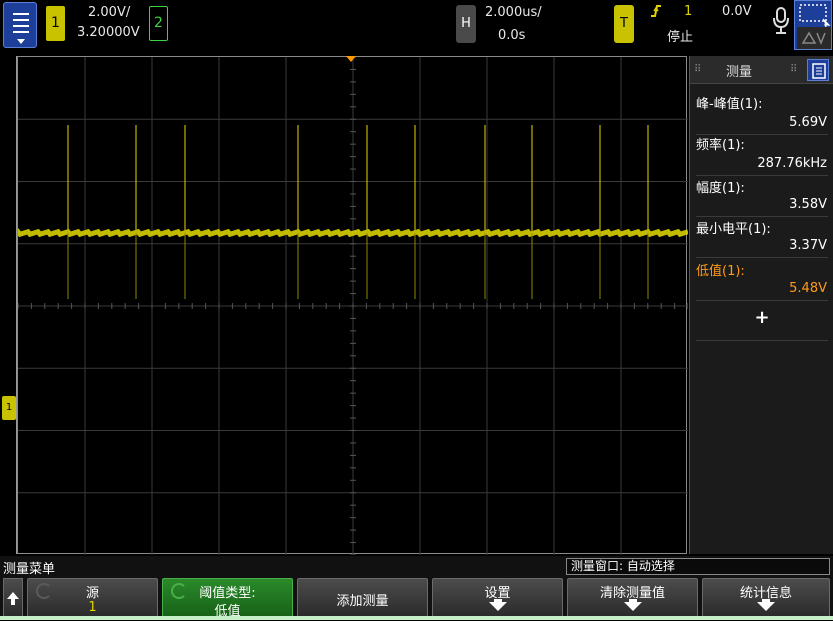  I want to click on sidebar-title: 测量, so click(739, 72).